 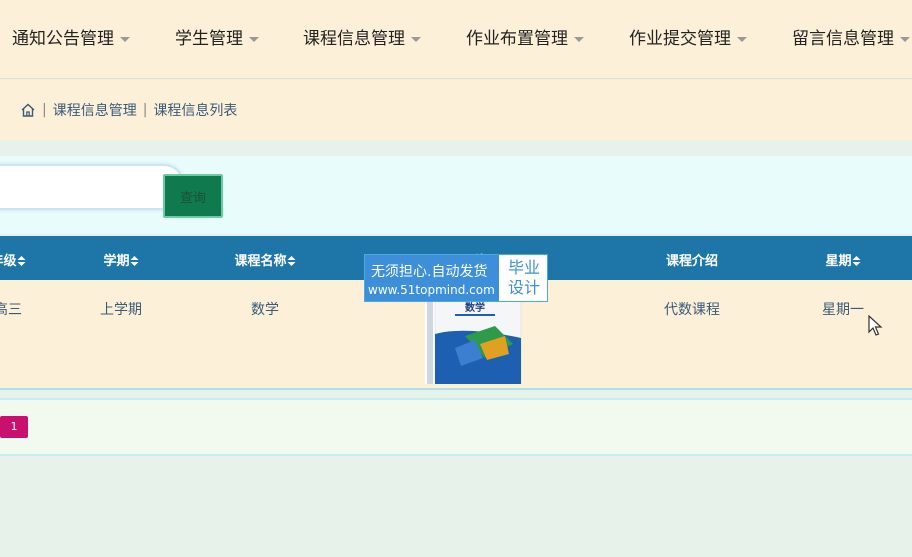 I want to click on nav-item-homework-submit: 作业提交管理, so click(x=688, y=36).